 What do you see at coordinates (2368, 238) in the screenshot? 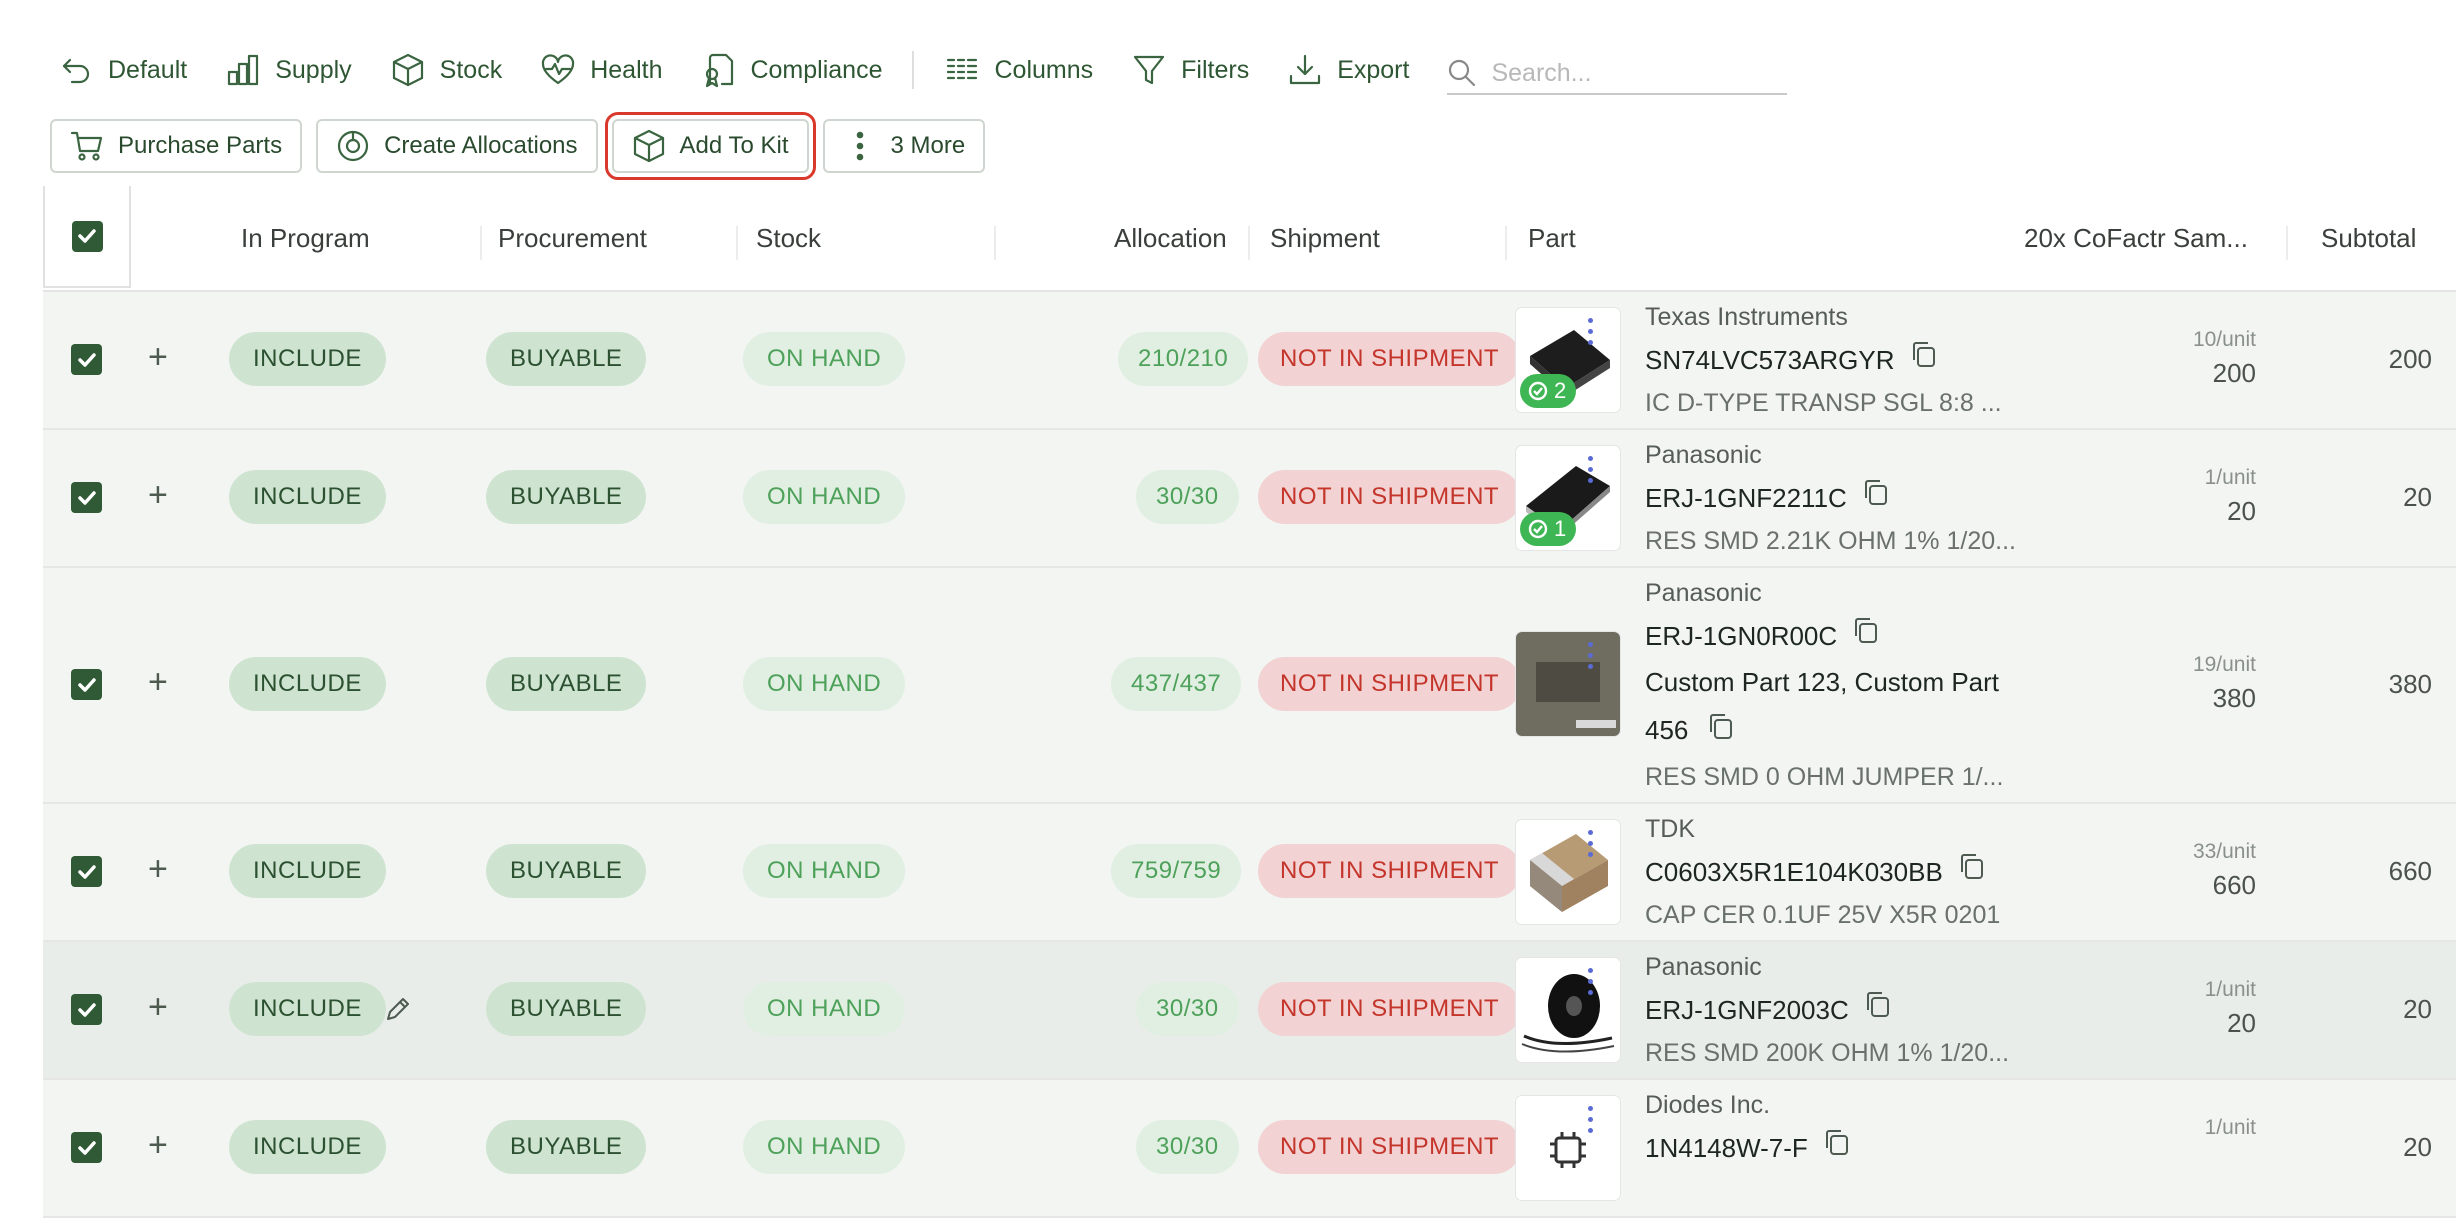
I see `header-subtotal: Subtotal` at bounding box center [2368, 238].